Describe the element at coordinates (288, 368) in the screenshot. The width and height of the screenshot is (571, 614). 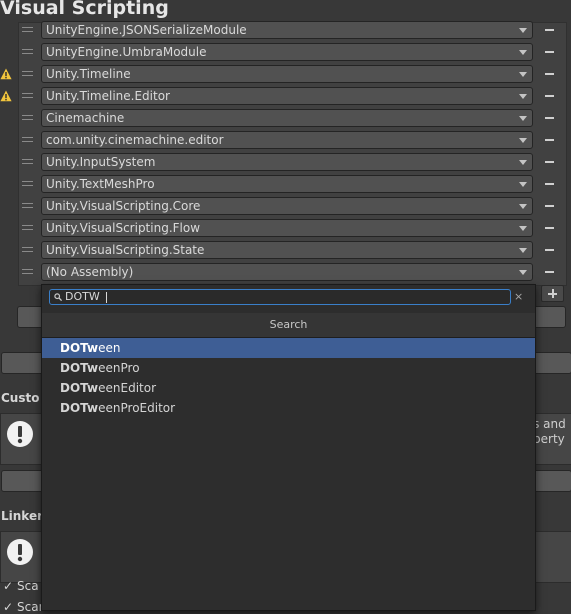
I see `search-result-item: DOTweenPro` at that location.